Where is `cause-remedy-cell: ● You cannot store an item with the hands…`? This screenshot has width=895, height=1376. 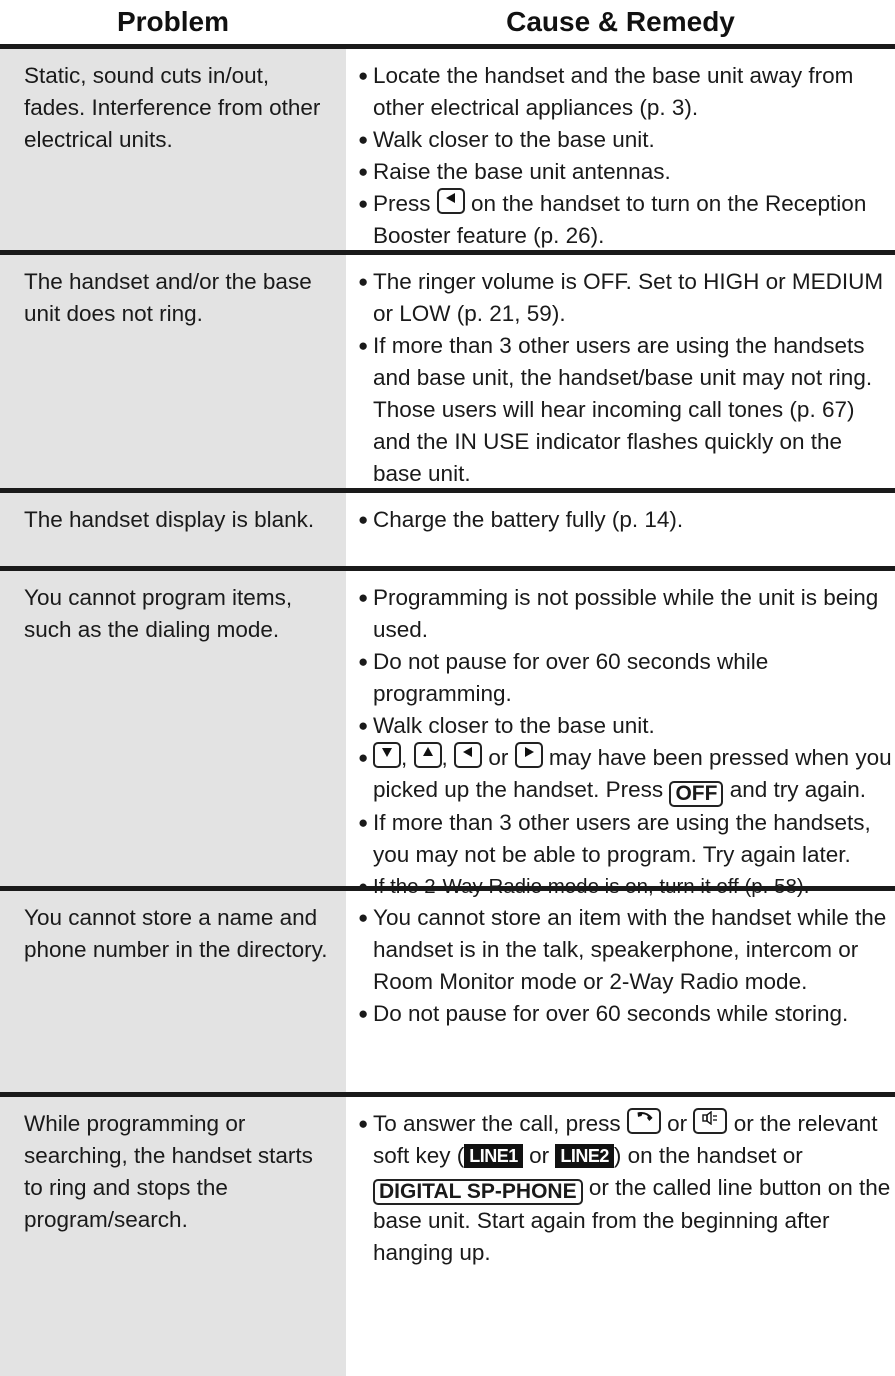
cause-remedy-cell: ● You cannot store an item with the hands… is located at coordinates (624, 966).